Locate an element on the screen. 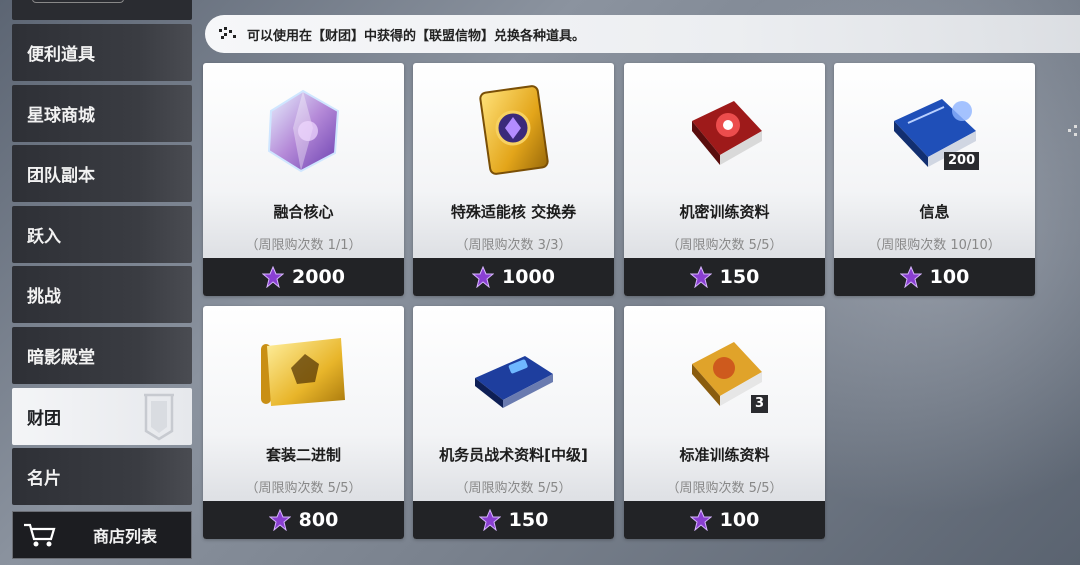  purchase-limit: （周限购次数 3/3） is located at coordinates (513, 245).